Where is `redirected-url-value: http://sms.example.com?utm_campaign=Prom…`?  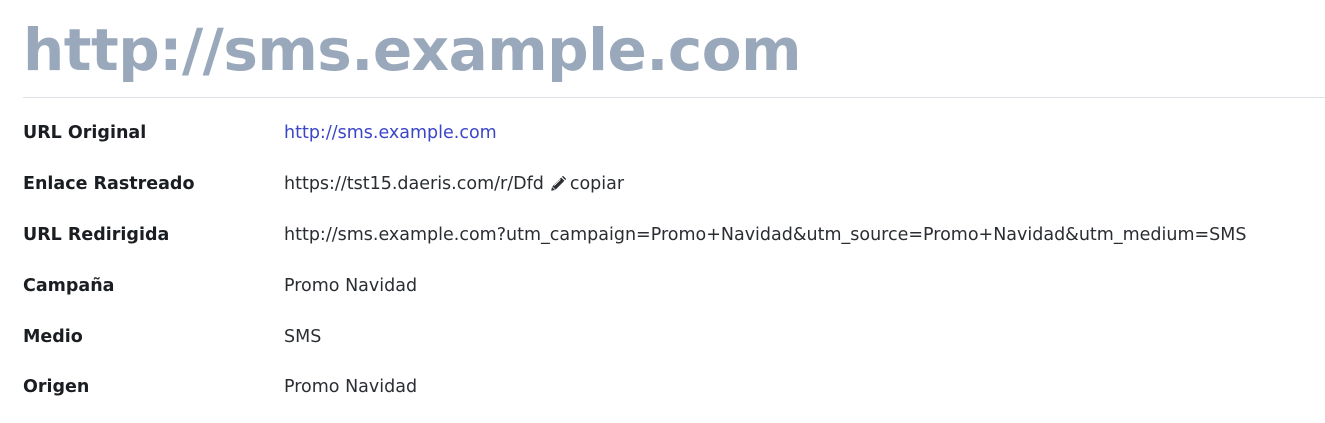
redirected-url-value: http://sms.example.com?utm_campaign=Prom… is located at coordinates (765, 234).